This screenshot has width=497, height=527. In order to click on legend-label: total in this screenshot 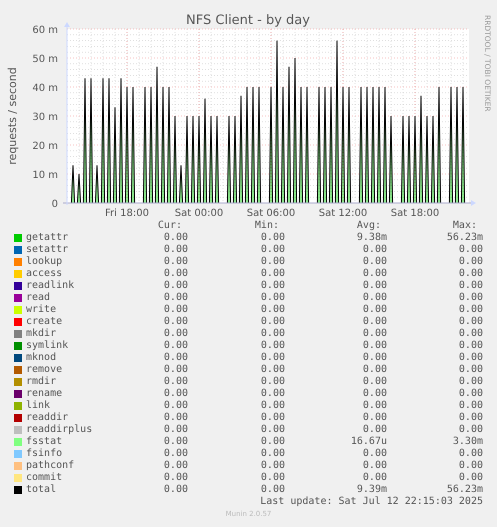, I will do `click(42, 490)`.